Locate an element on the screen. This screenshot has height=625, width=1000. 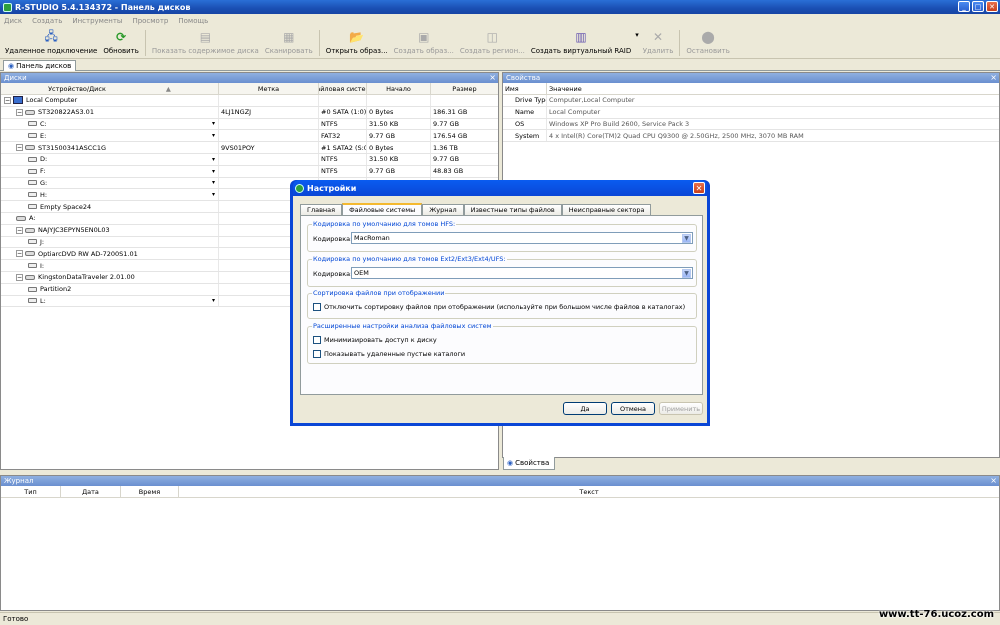
disk-row: C: ▾ NTFS 31.50 KB 9.77 GB is located at coordinates (249, 124).